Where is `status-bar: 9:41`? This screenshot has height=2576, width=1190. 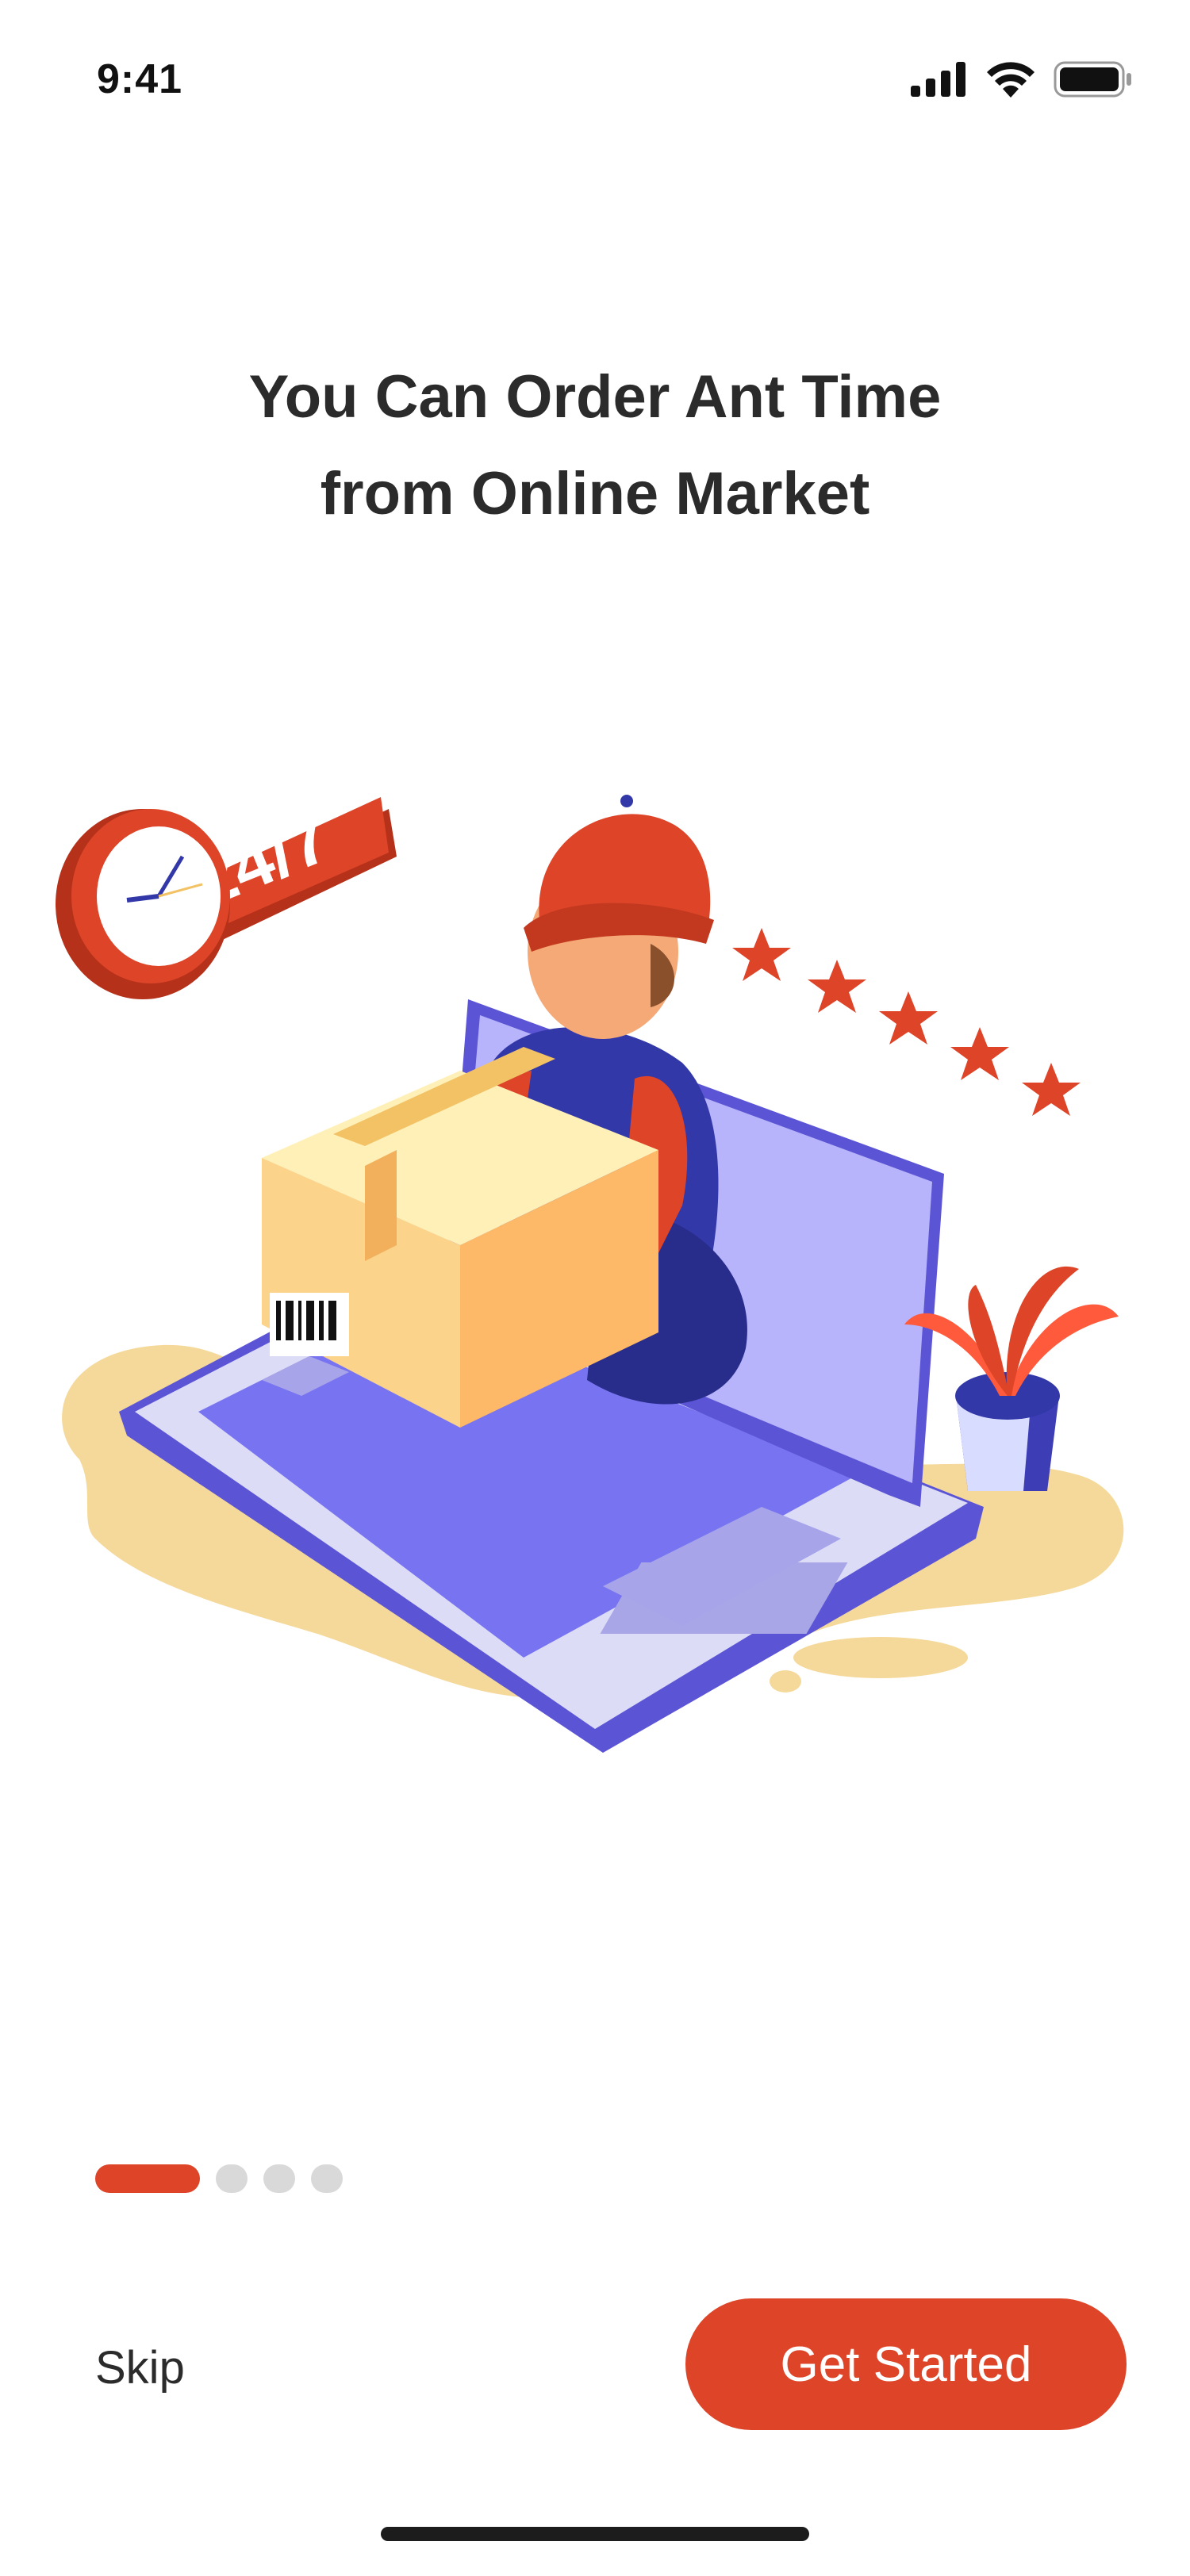
status-bar: 9:41 is located at coordinates (595, 79).